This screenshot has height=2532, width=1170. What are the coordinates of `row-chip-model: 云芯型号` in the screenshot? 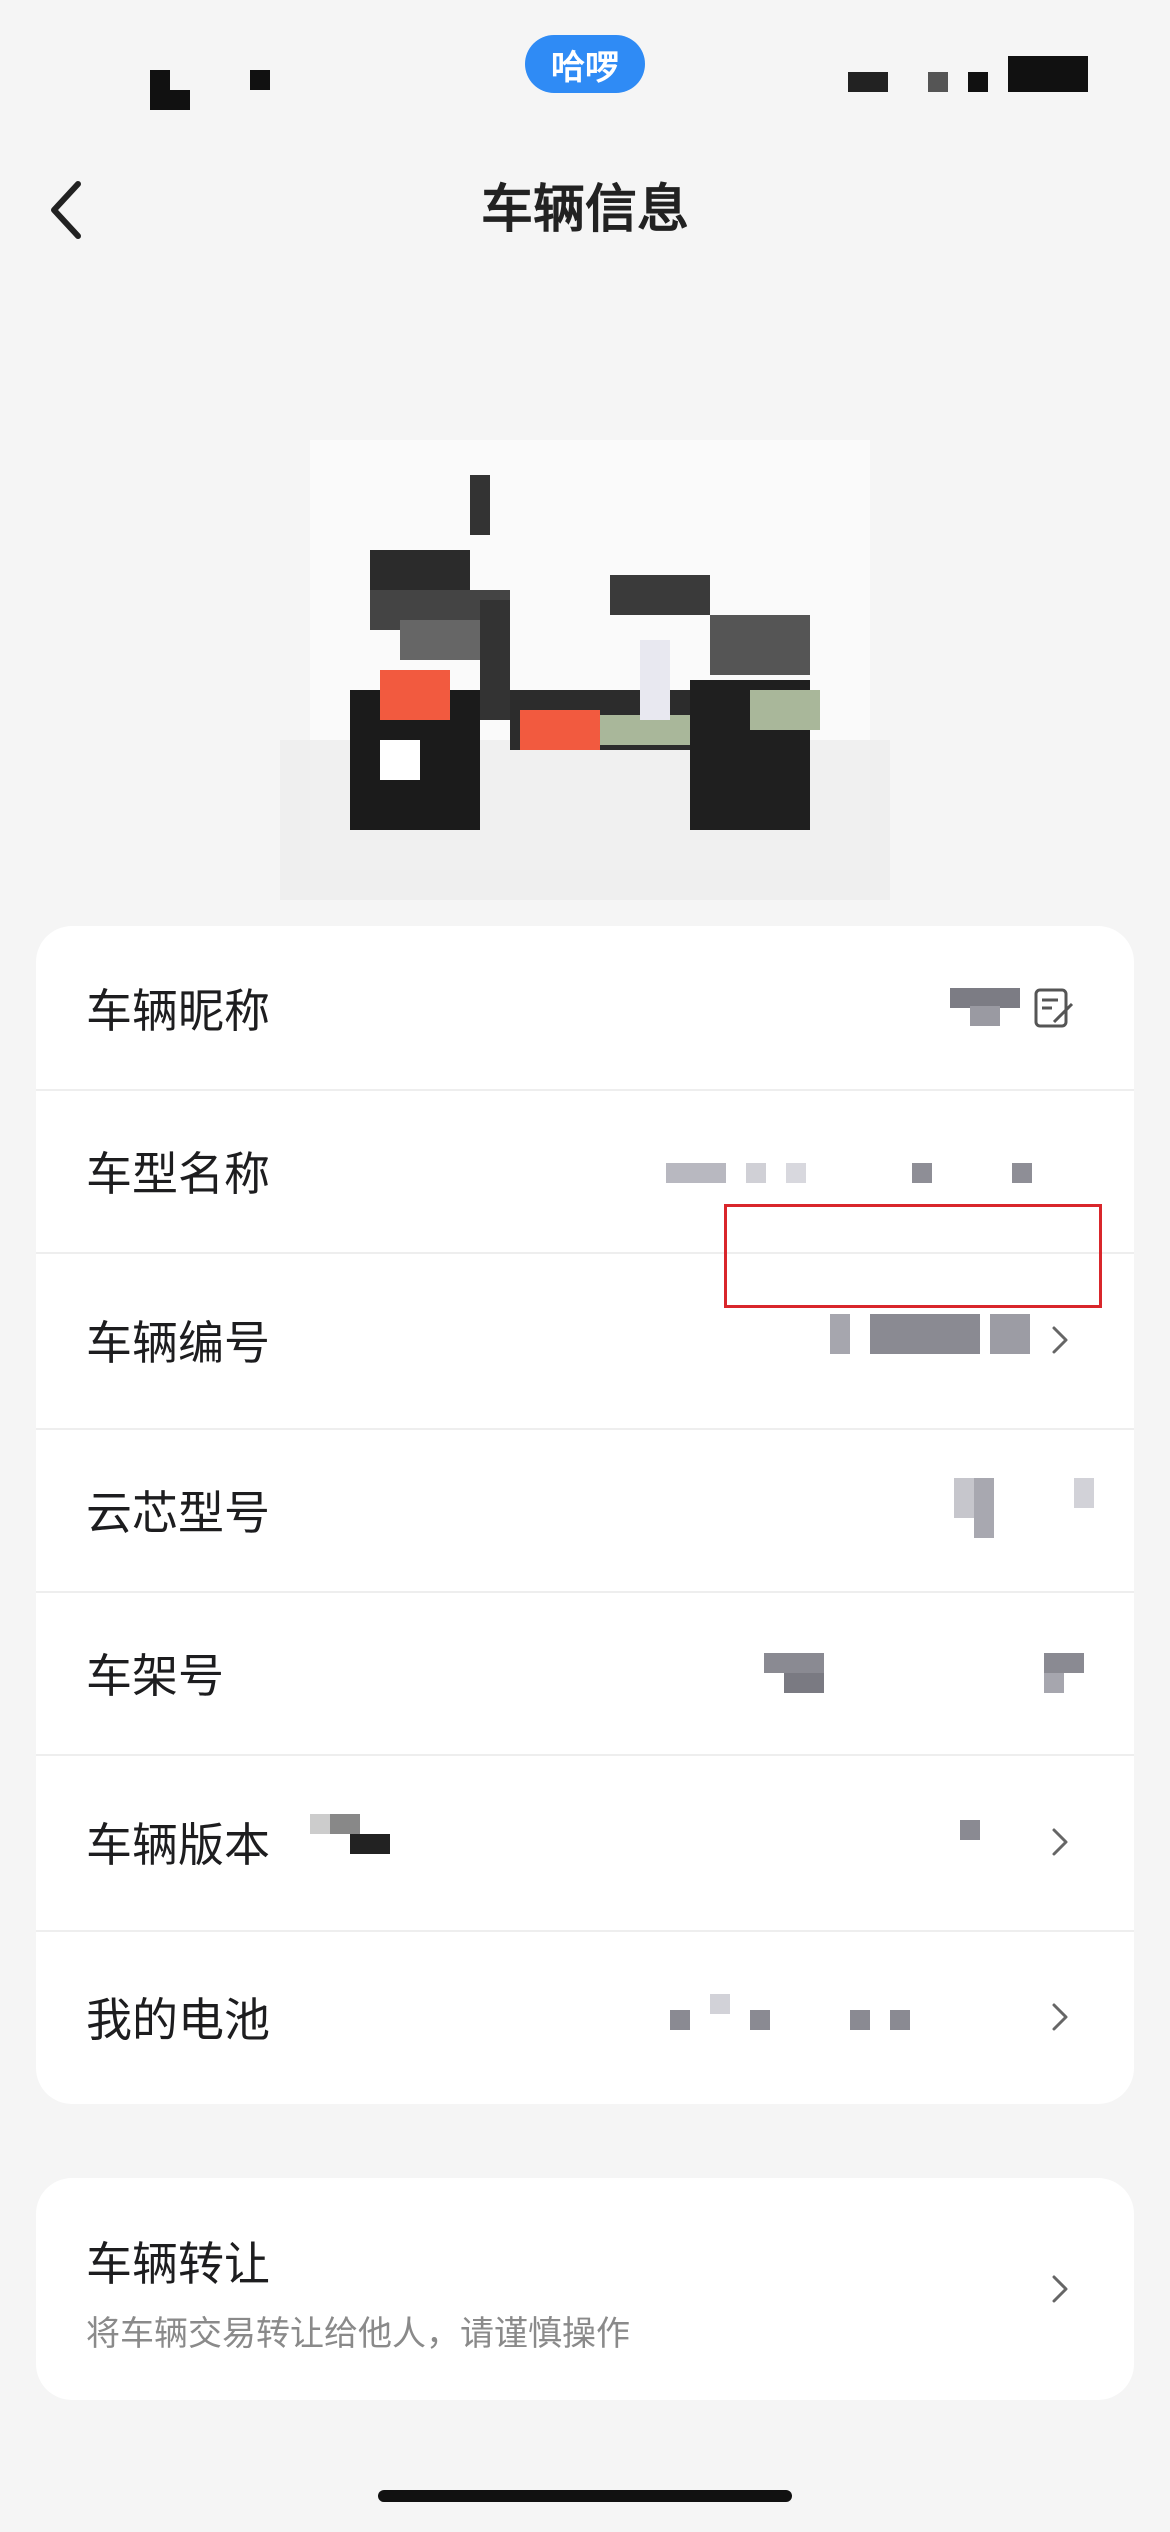 It's located at (585, 1510).